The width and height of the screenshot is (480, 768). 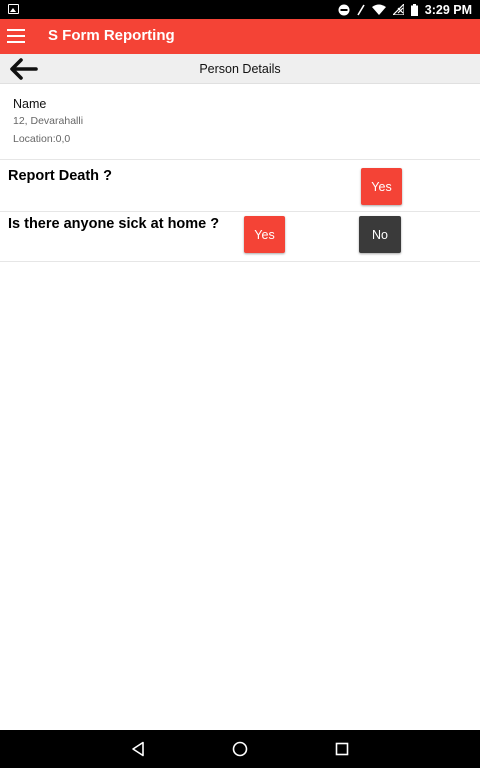 What do you see at coordinates (342, 749) in the screenshot?
I see `nav-recent-apps-icon` at bounding box center [342, 749].